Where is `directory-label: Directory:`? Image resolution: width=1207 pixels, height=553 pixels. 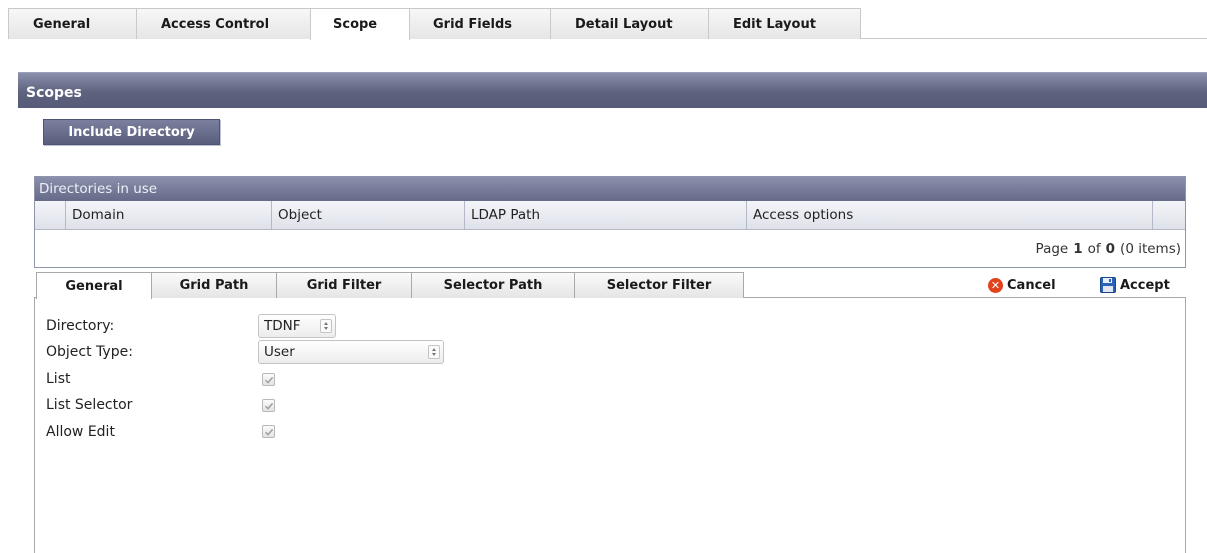
directory-label: Directory: is located at coordinates (80, 326).